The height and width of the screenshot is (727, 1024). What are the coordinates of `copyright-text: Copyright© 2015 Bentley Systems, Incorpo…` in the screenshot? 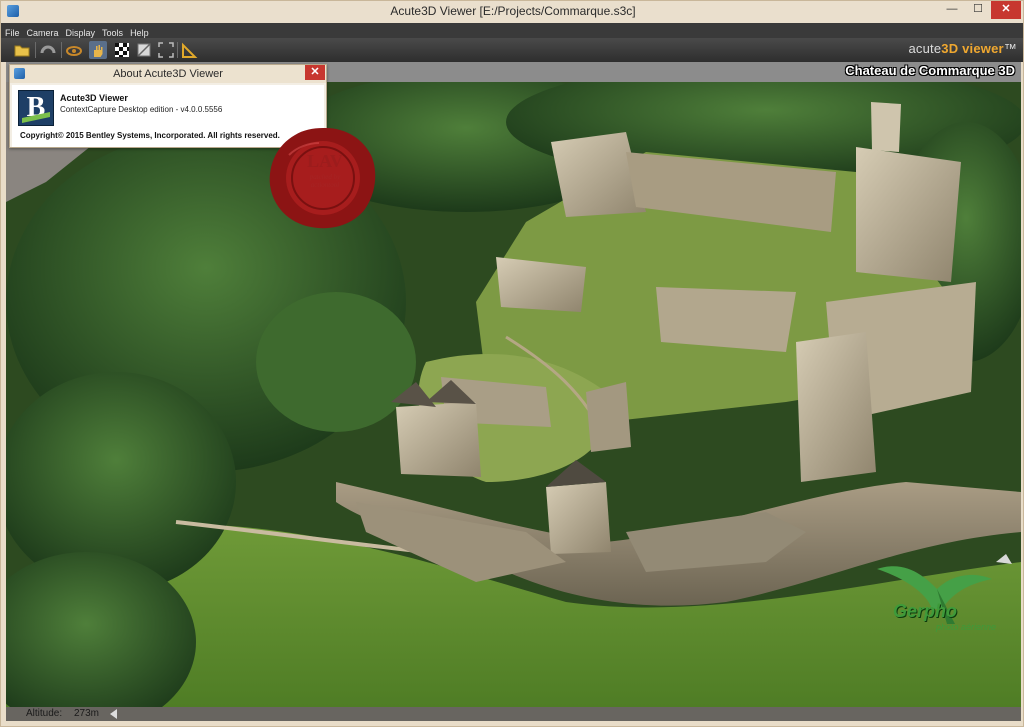 It's located at (150, 135).